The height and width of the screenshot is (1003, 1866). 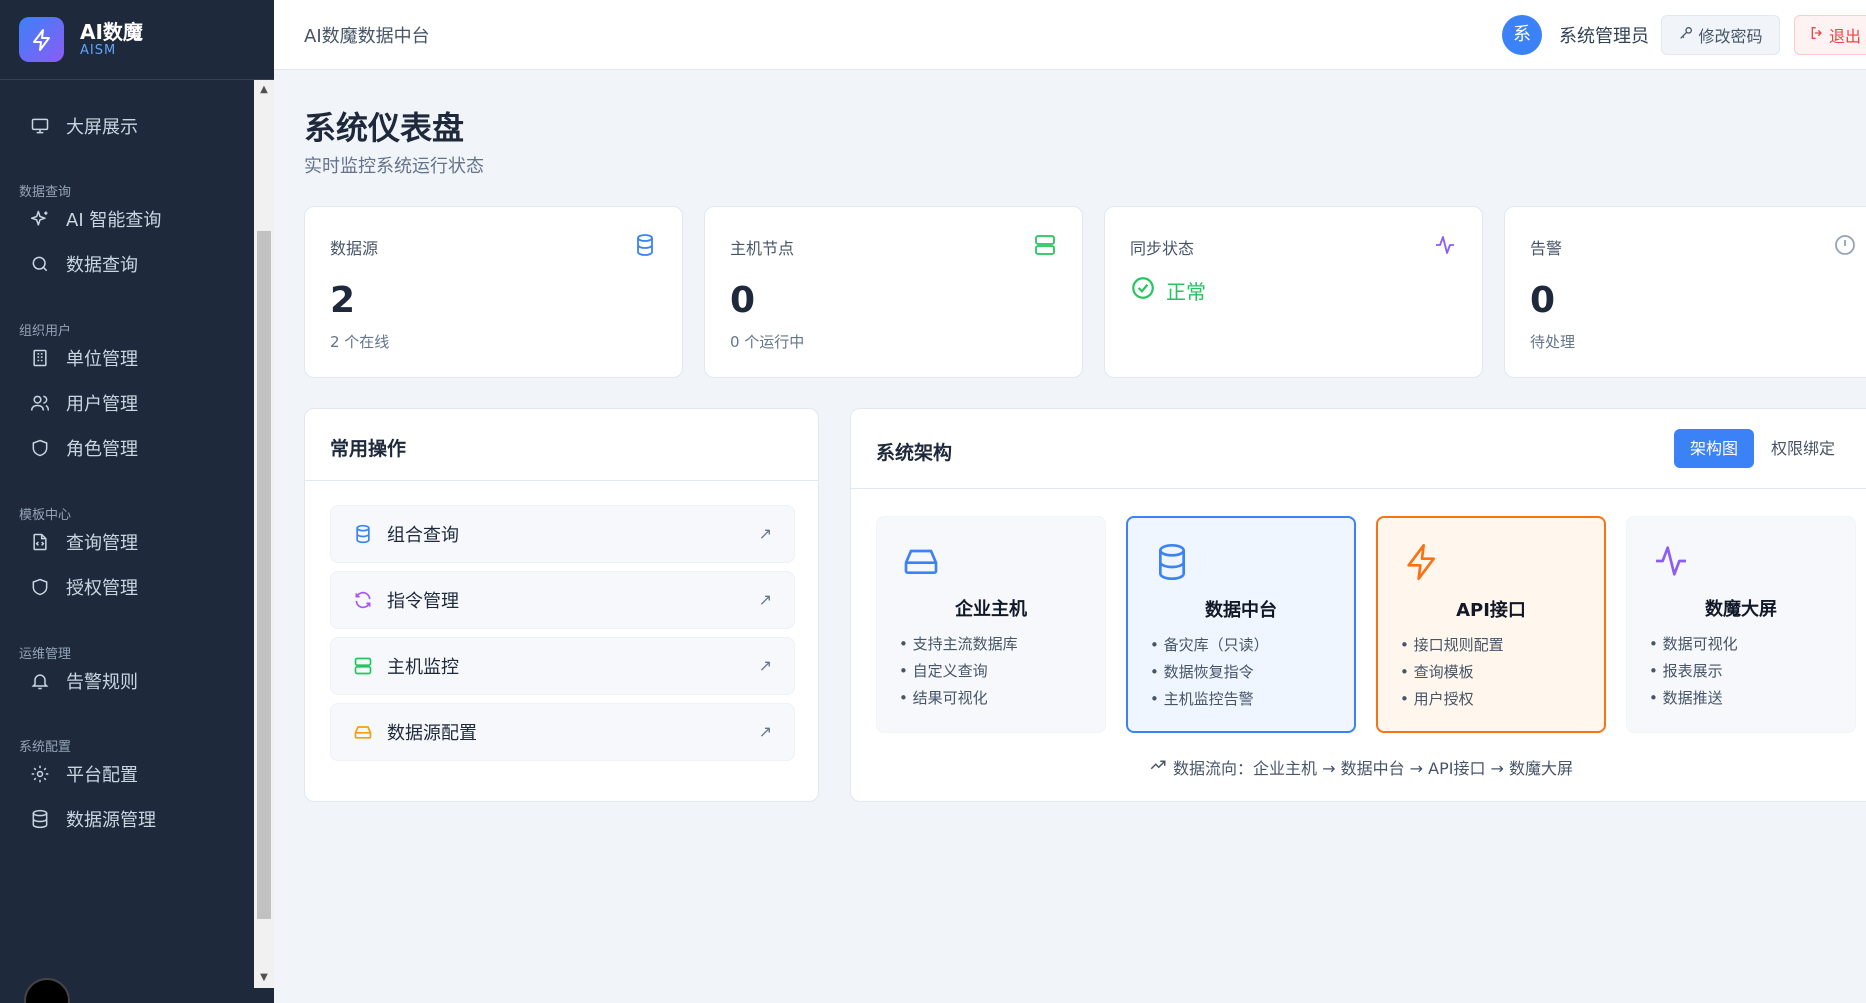 I want to click on arch-card-data-platform: 数据中台 • 备灾库（只读） • 数据恢复指令 • 主机监控告警, so click(x=1241, y=624).